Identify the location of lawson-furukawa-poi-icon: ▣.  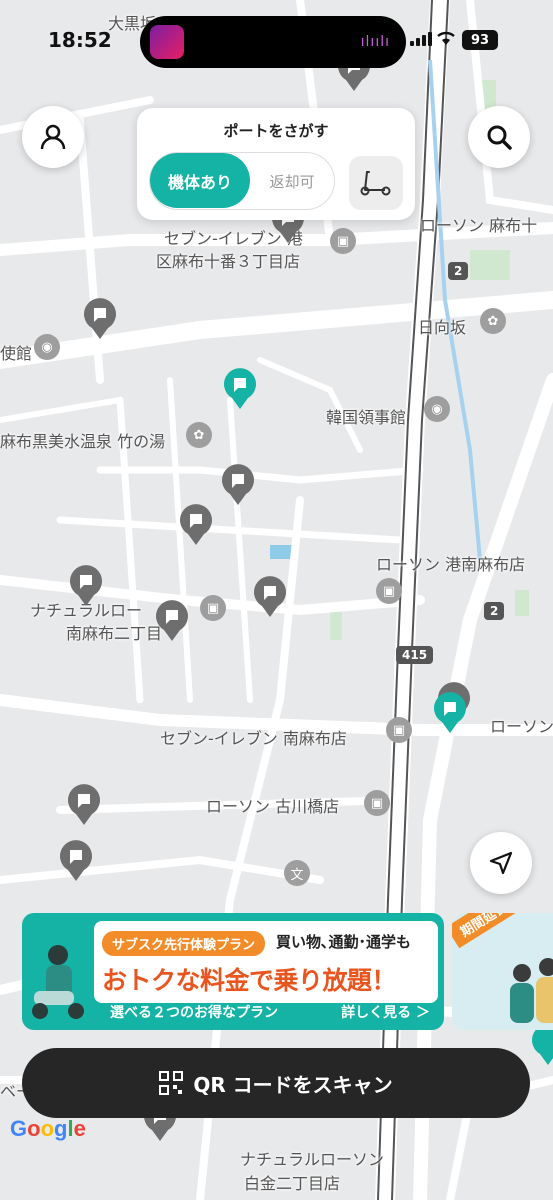
(377, 803).